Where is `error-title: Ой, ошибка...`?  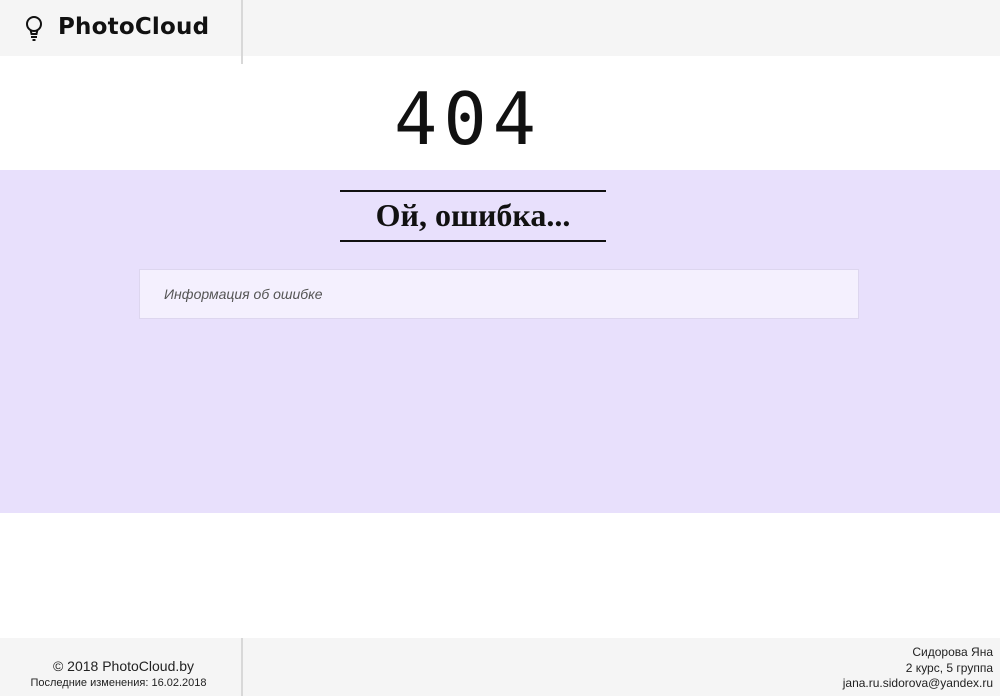 error-title: Ой, ошибка... is located at coordinates (473, 216).